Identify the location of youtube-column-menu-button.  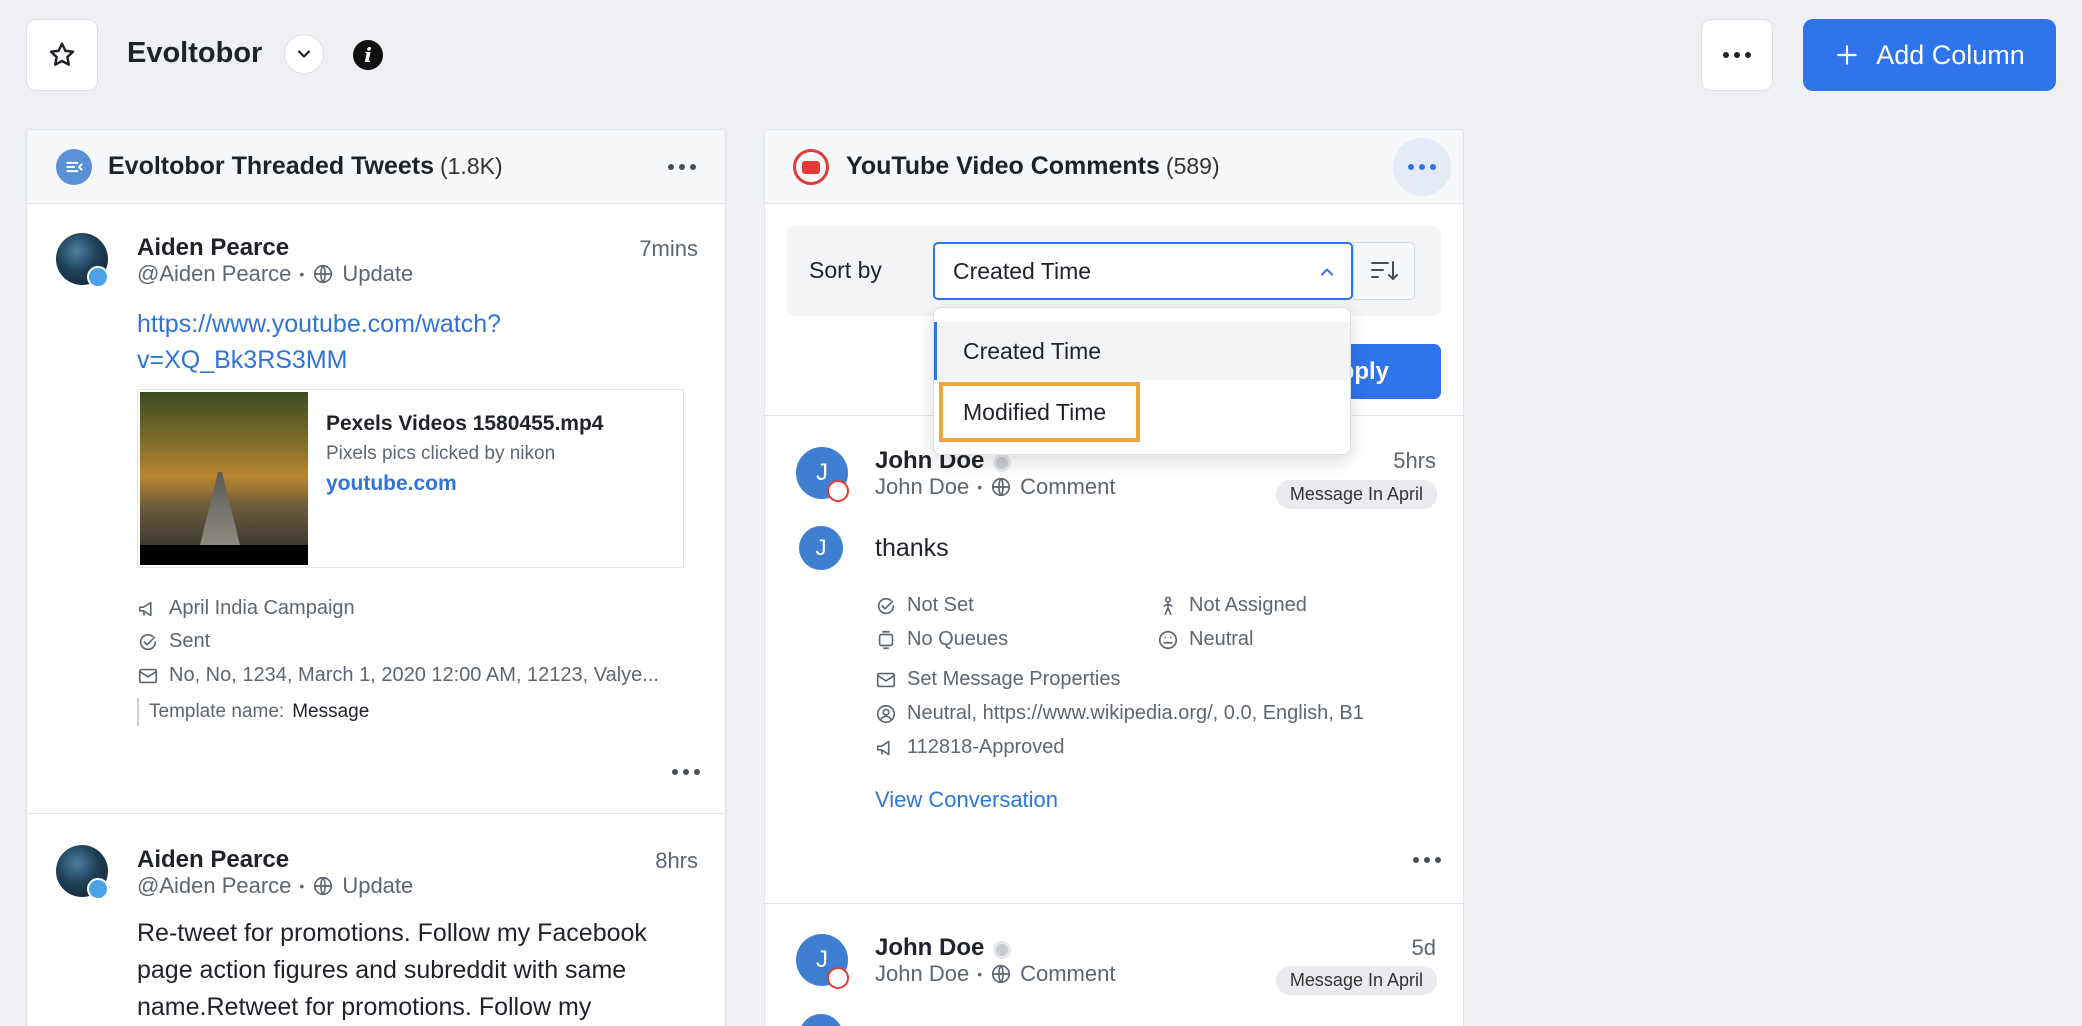
(1422, 167).